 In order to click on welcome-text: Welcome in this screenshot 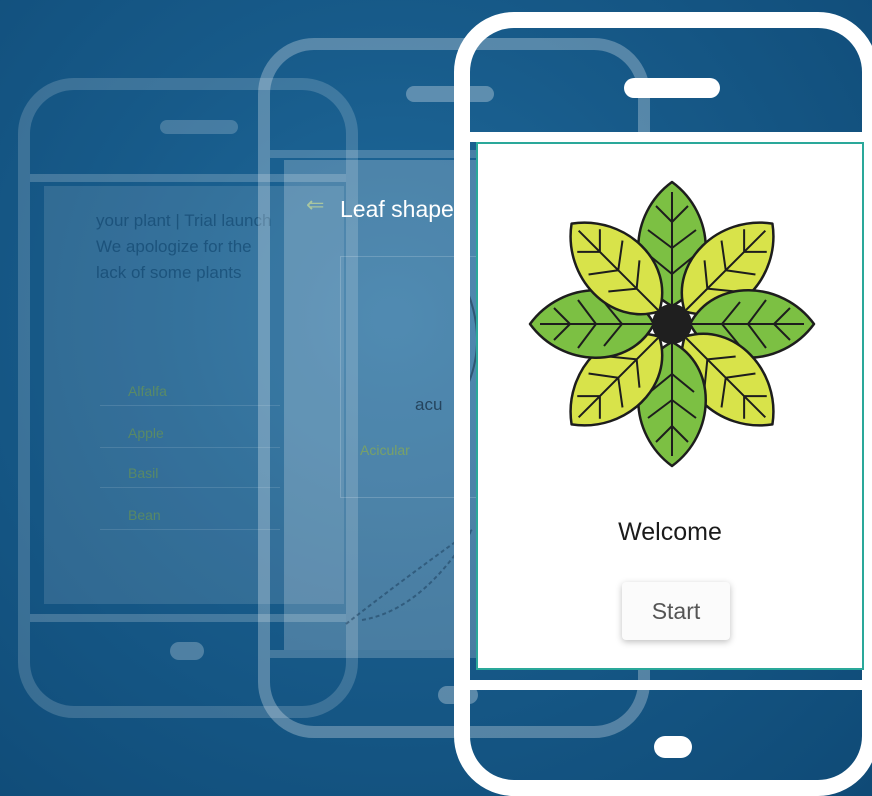, I will do `click(670, 532)`.